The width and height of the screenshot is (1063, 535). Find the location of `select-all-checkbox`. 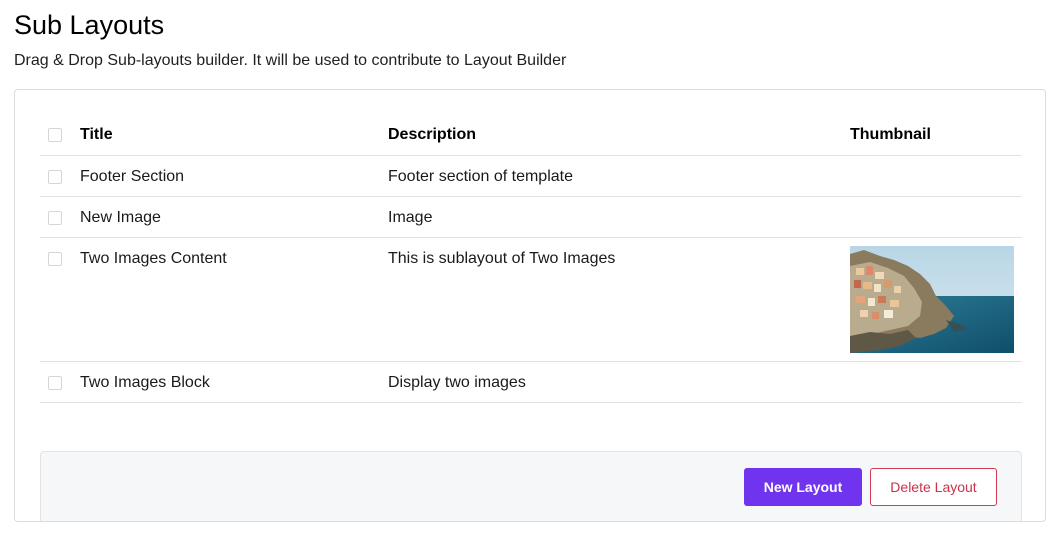

select-all-checkbox is located at coordinates (55, 135).